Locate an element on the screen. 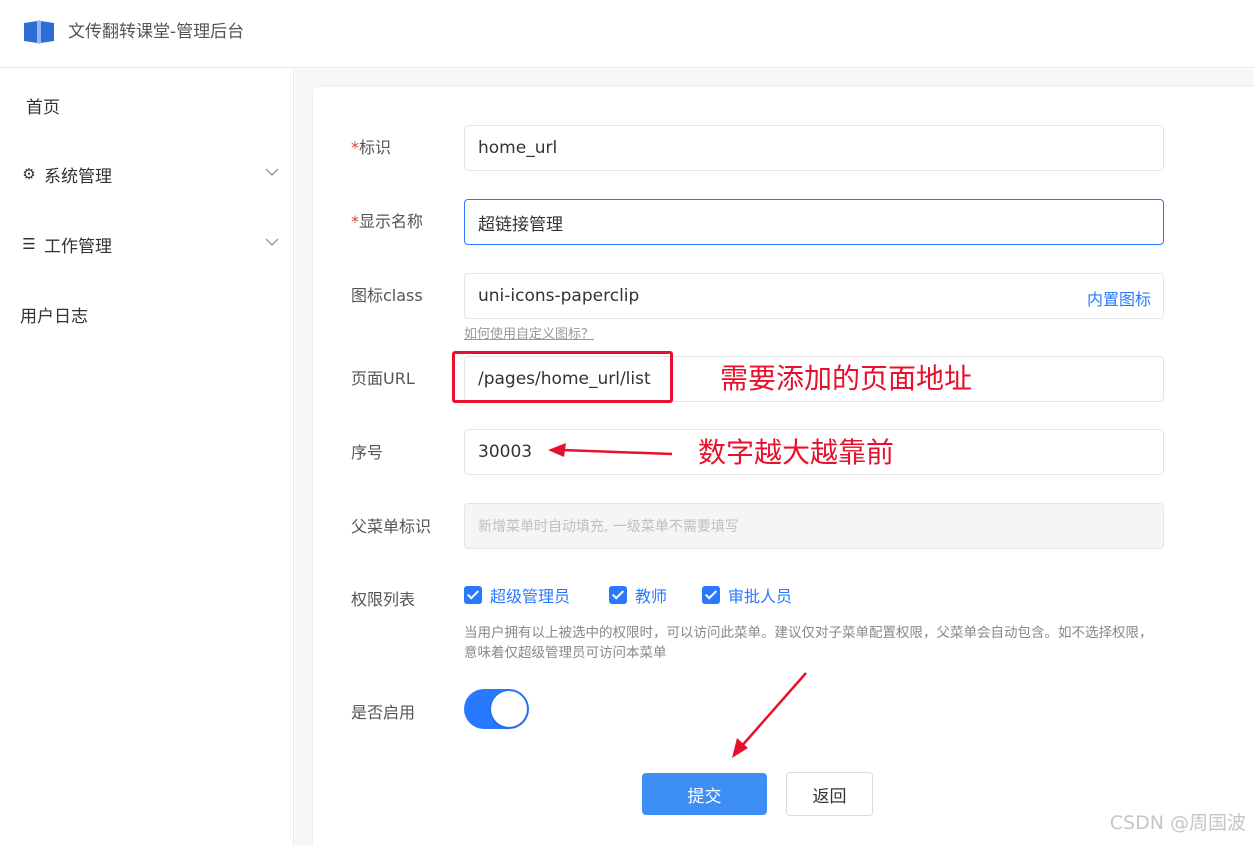 The image size is (1254, 845). field-label-name: *显示名称 is located at coordinates (387, 221).